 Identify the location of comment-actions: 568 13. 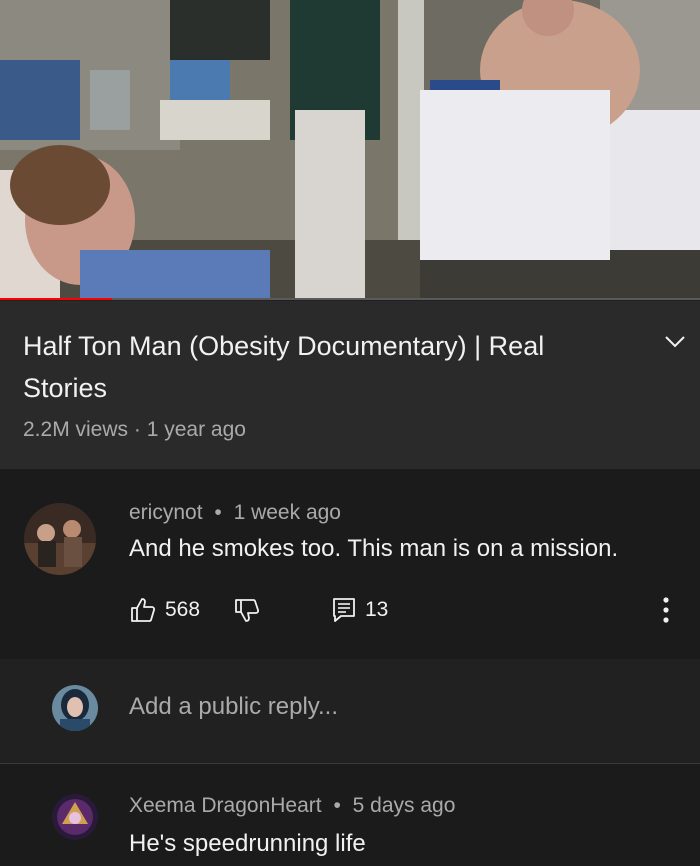
(409, 610).